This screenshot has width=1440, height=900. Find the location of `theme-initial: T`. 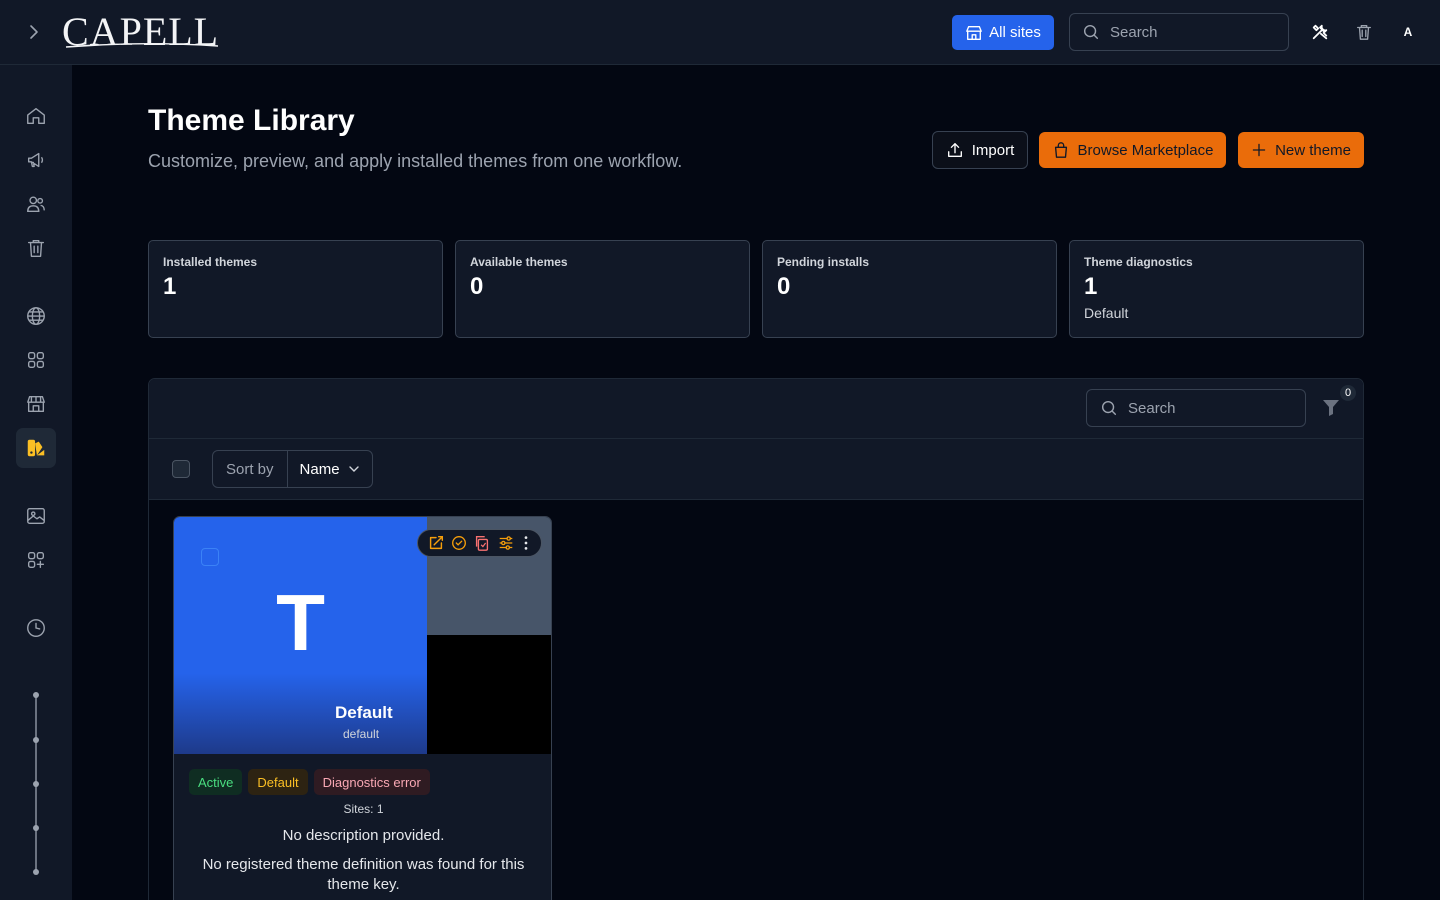

theme-initial: T is located at coordinates (300, 622).